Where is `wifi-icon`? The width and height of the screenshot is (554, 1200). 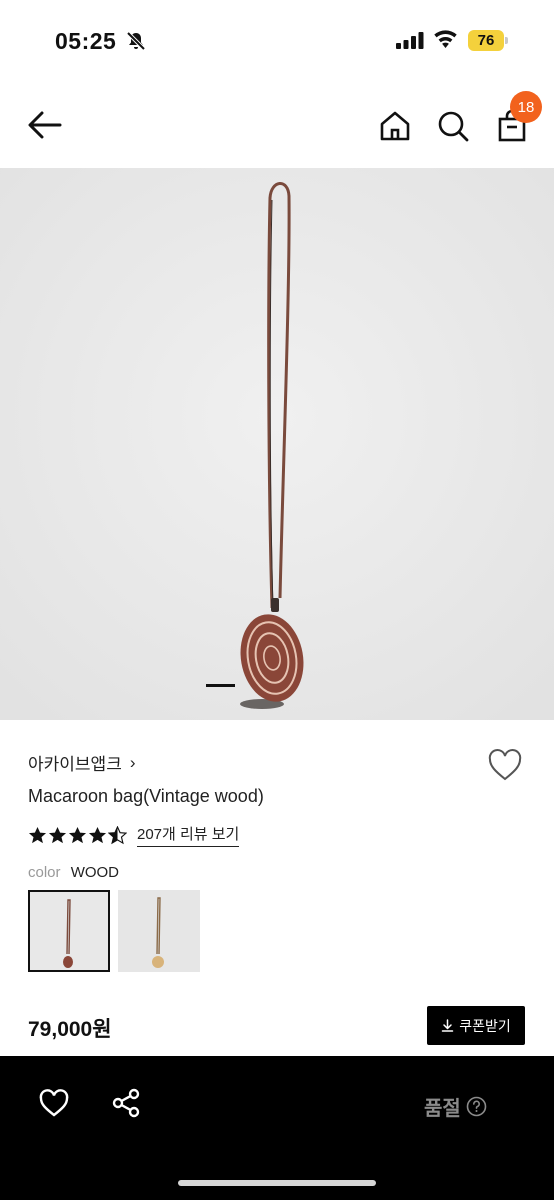 wifi-icon is located at coordinates (445, 39).